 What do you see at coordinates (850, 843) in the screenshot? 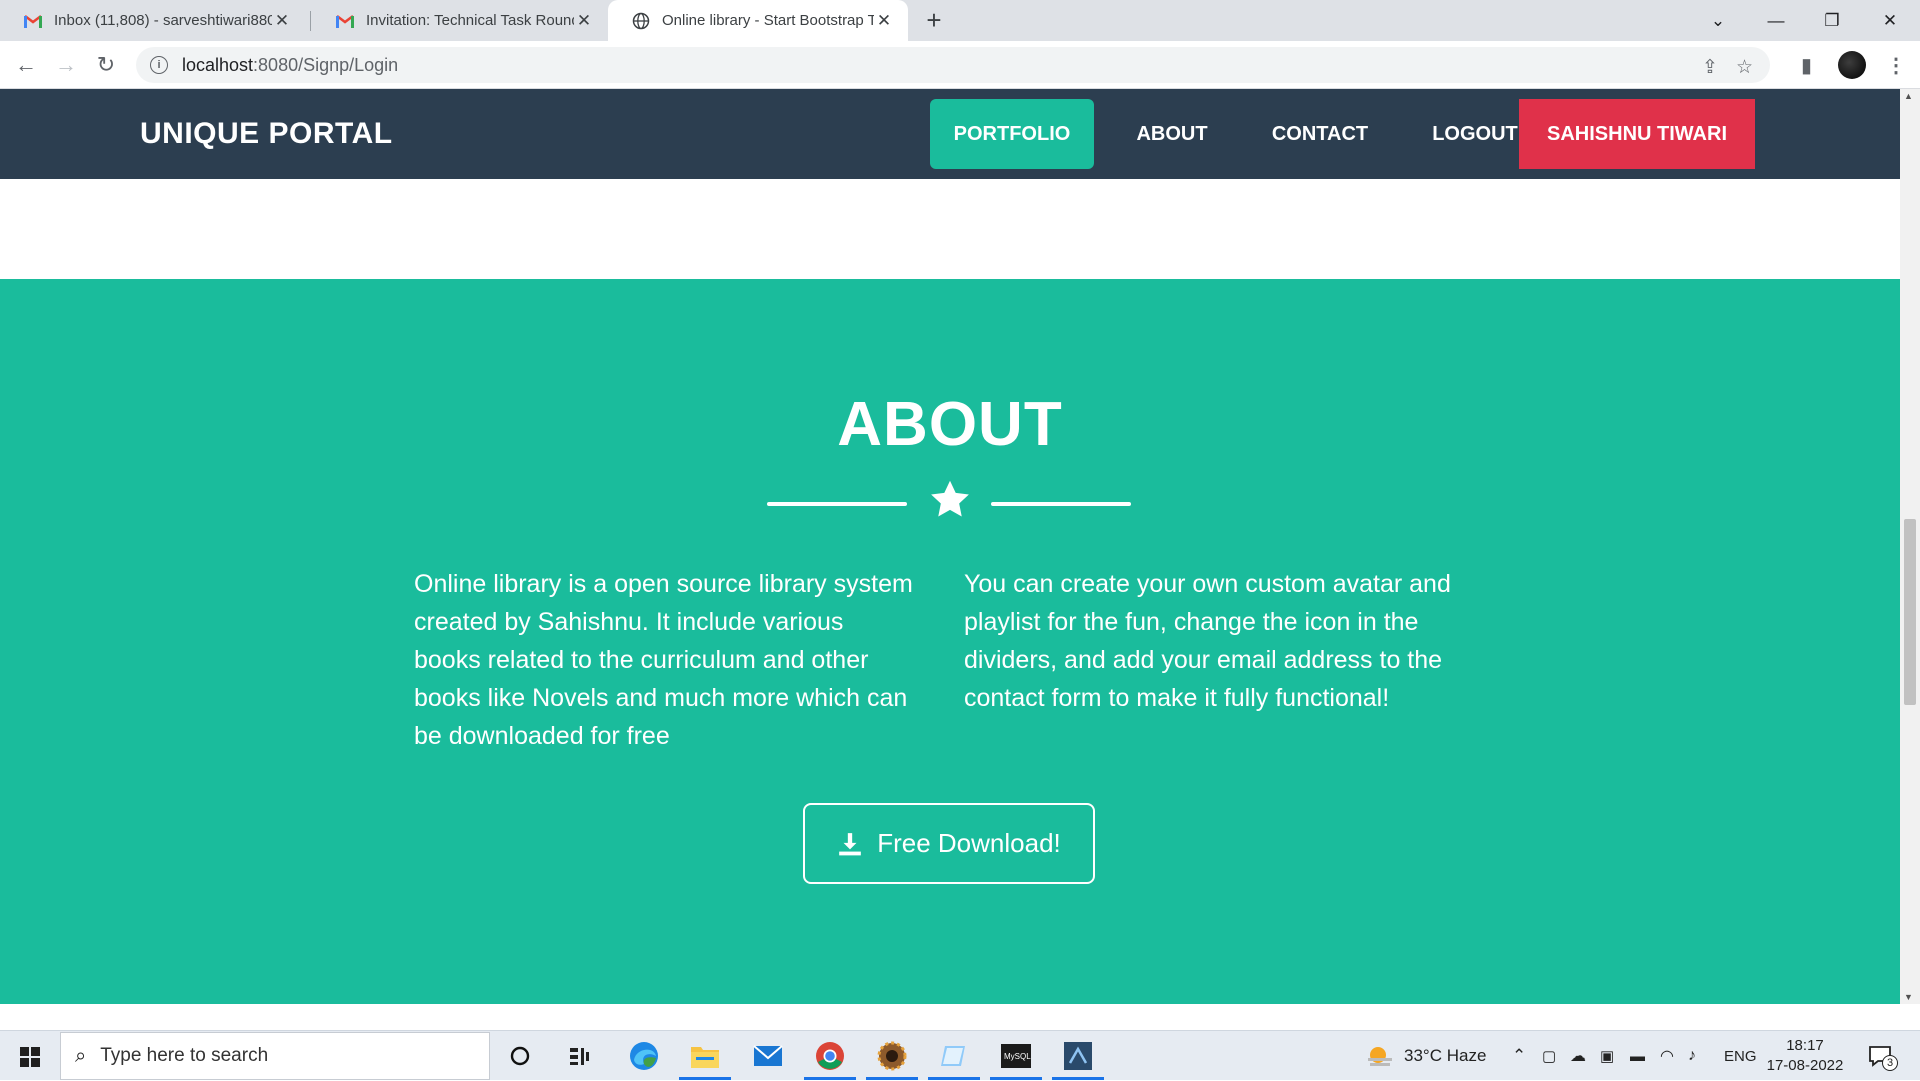
I see `download-icon` at bounding box center [850, 843].